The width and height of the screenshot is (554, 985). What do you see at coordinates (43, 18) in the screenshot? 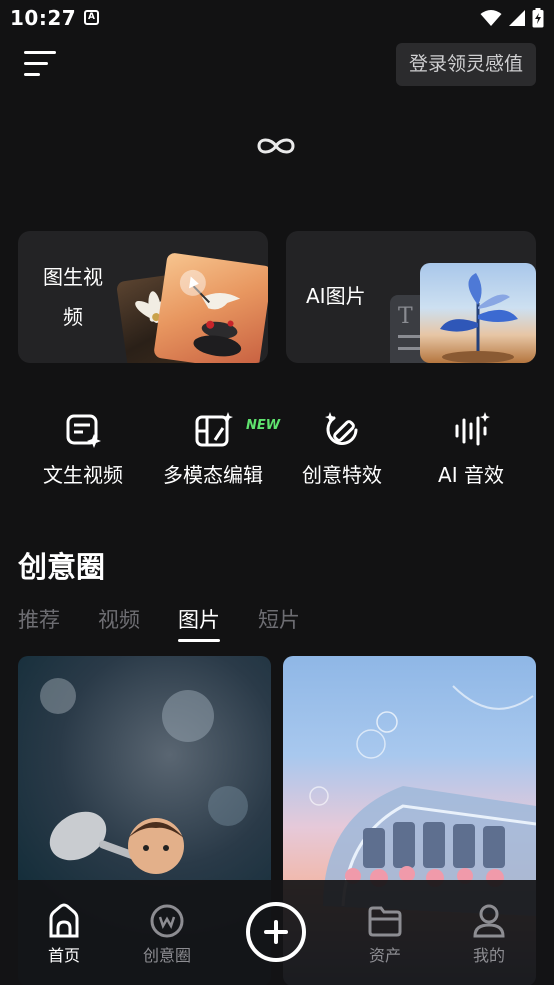
I see `status-time: 10:27` at bounding box center [43, 18].